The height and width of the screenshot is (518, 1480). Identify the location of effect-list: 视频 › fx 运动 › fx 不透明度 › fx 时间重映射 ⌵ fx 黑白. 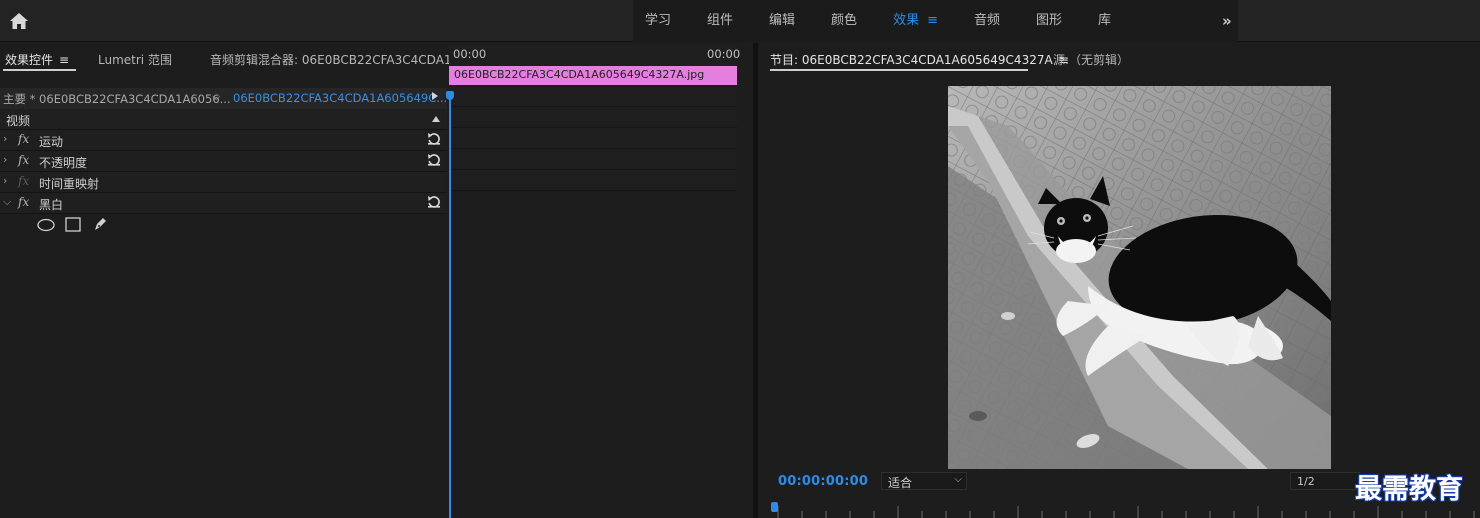
(223, 172).